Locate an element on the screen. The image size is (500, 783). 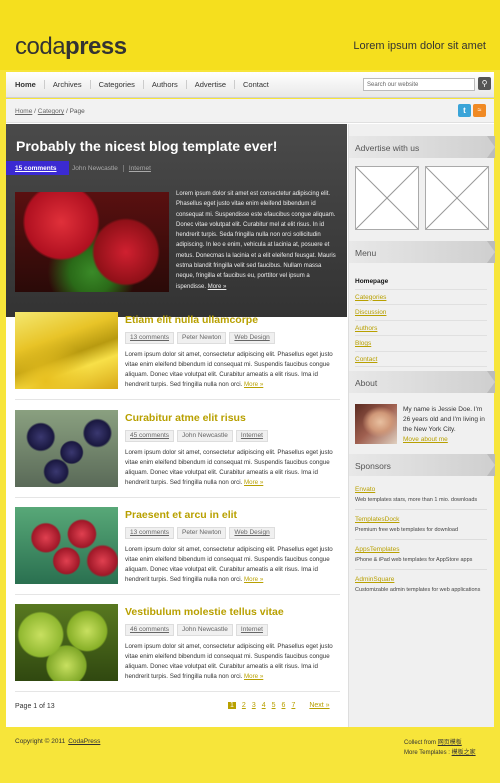
search-input: Search our website is located at coordinates (419, 84).